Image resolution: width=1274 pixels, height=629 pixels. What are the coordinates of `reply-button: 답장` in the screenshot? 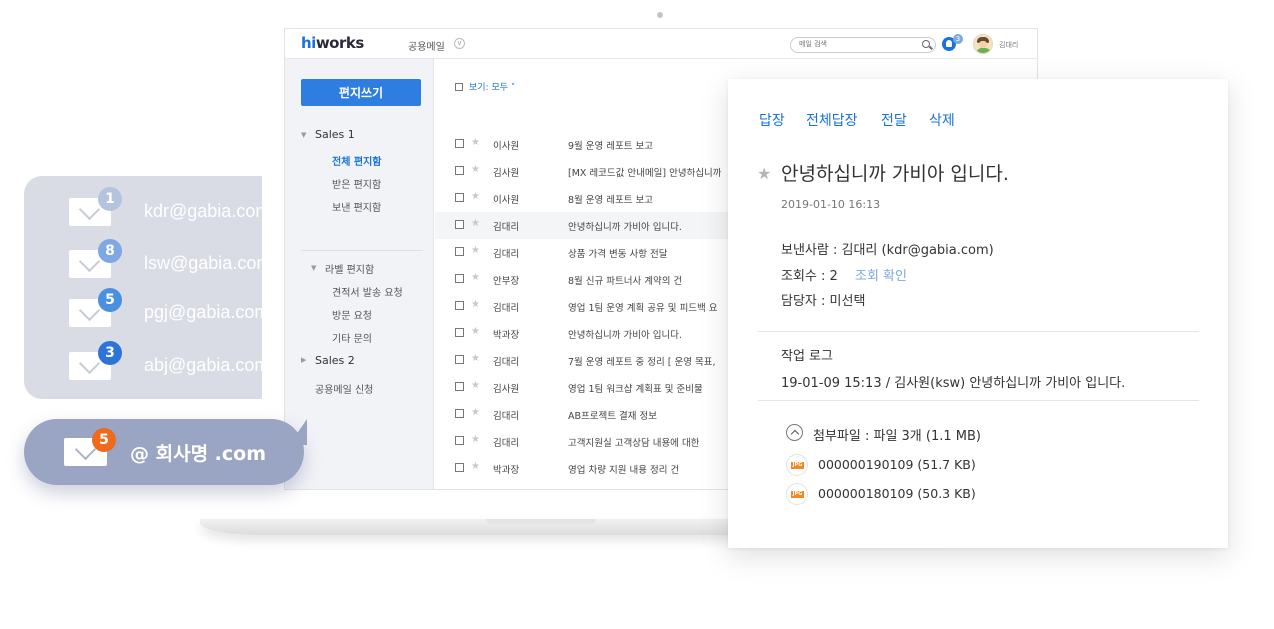 It's located at (772, 120).